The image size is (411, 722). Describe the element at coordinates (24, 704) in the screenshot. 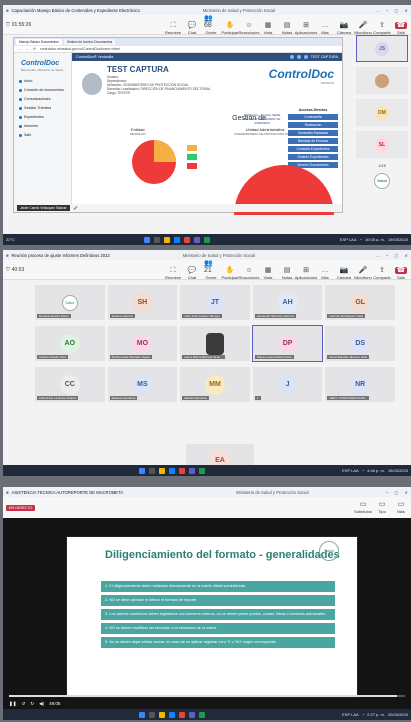

I see `rewind-icon: ↺` at that location.